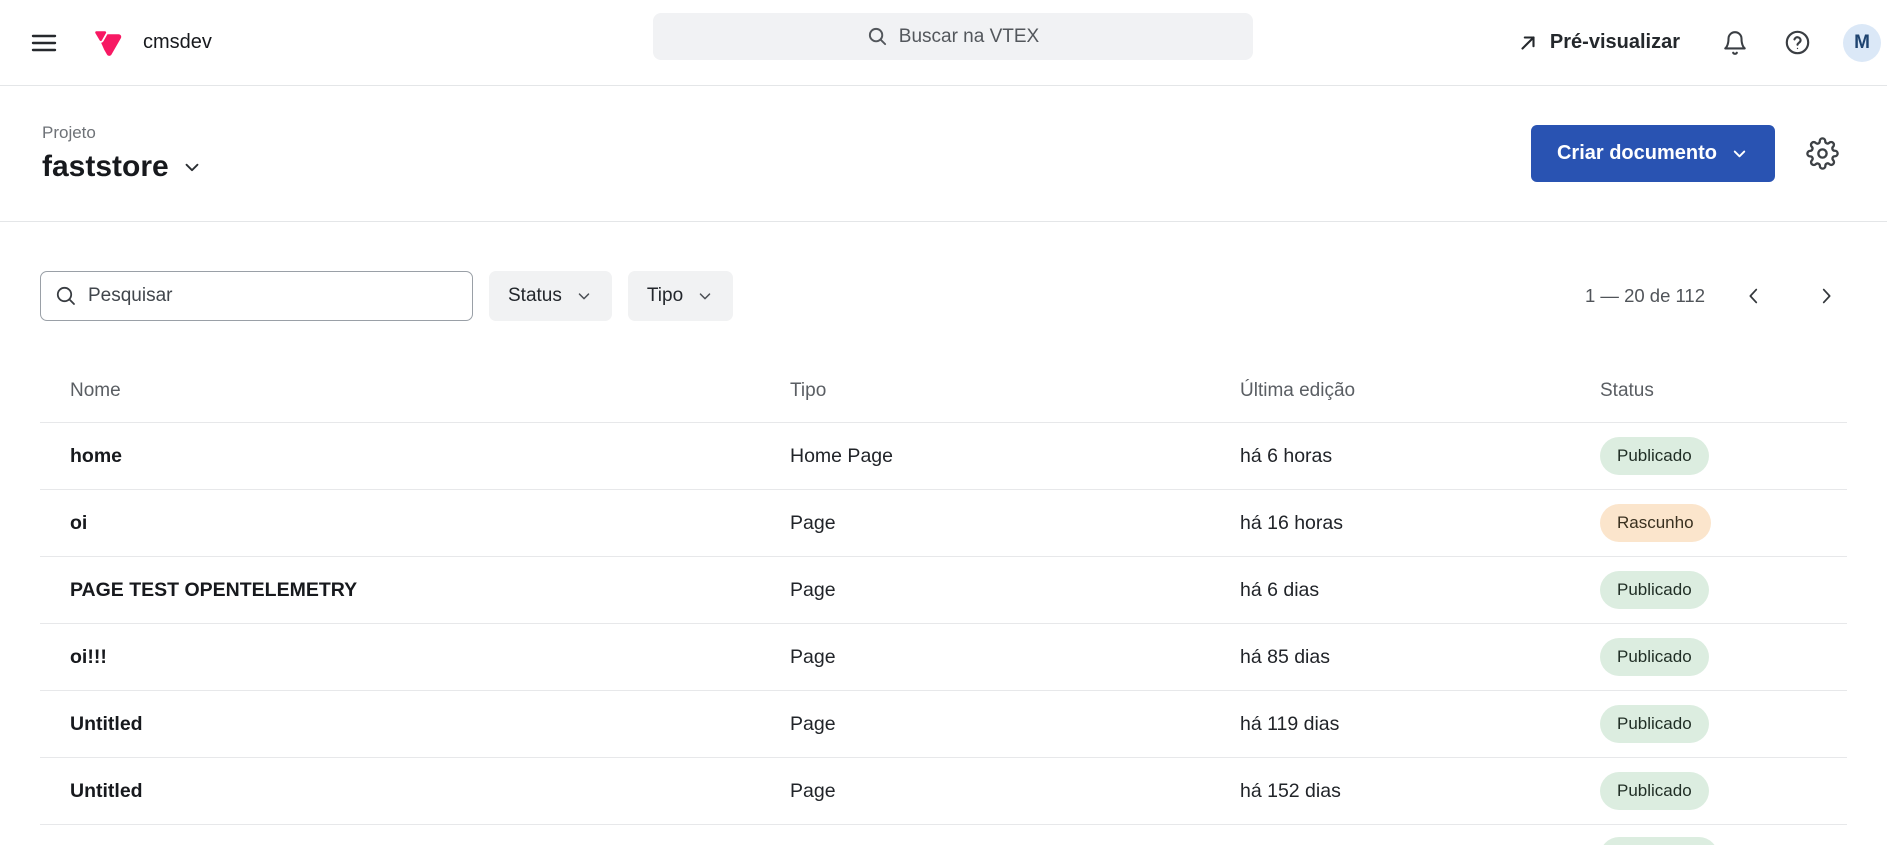  I want to click on column-header-nome: Nome, so click(95, 390).